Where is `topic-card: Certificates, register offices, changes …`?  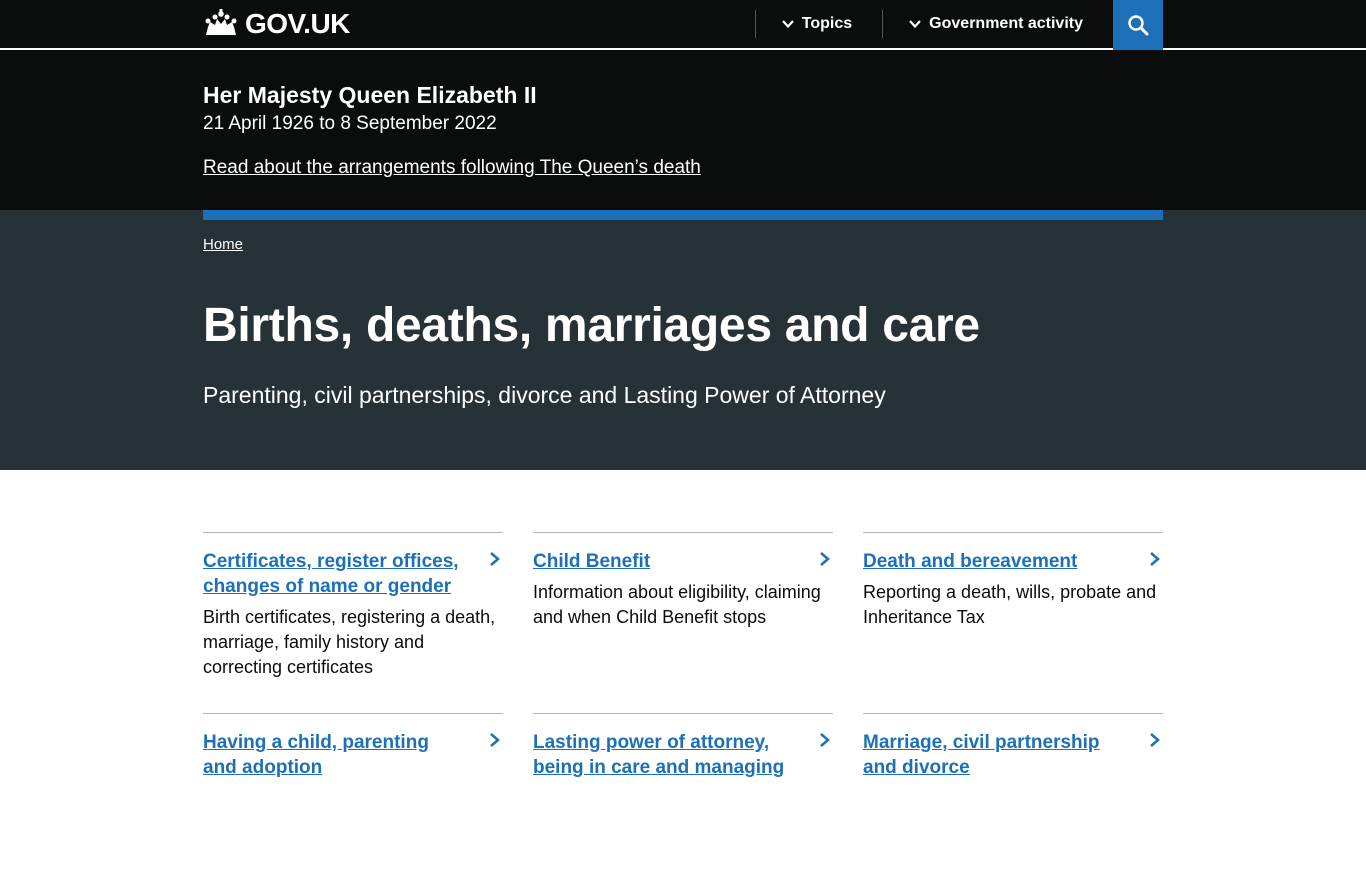
topic-card: Certificates, register offices, changes … is located at coordinates (353, 622).